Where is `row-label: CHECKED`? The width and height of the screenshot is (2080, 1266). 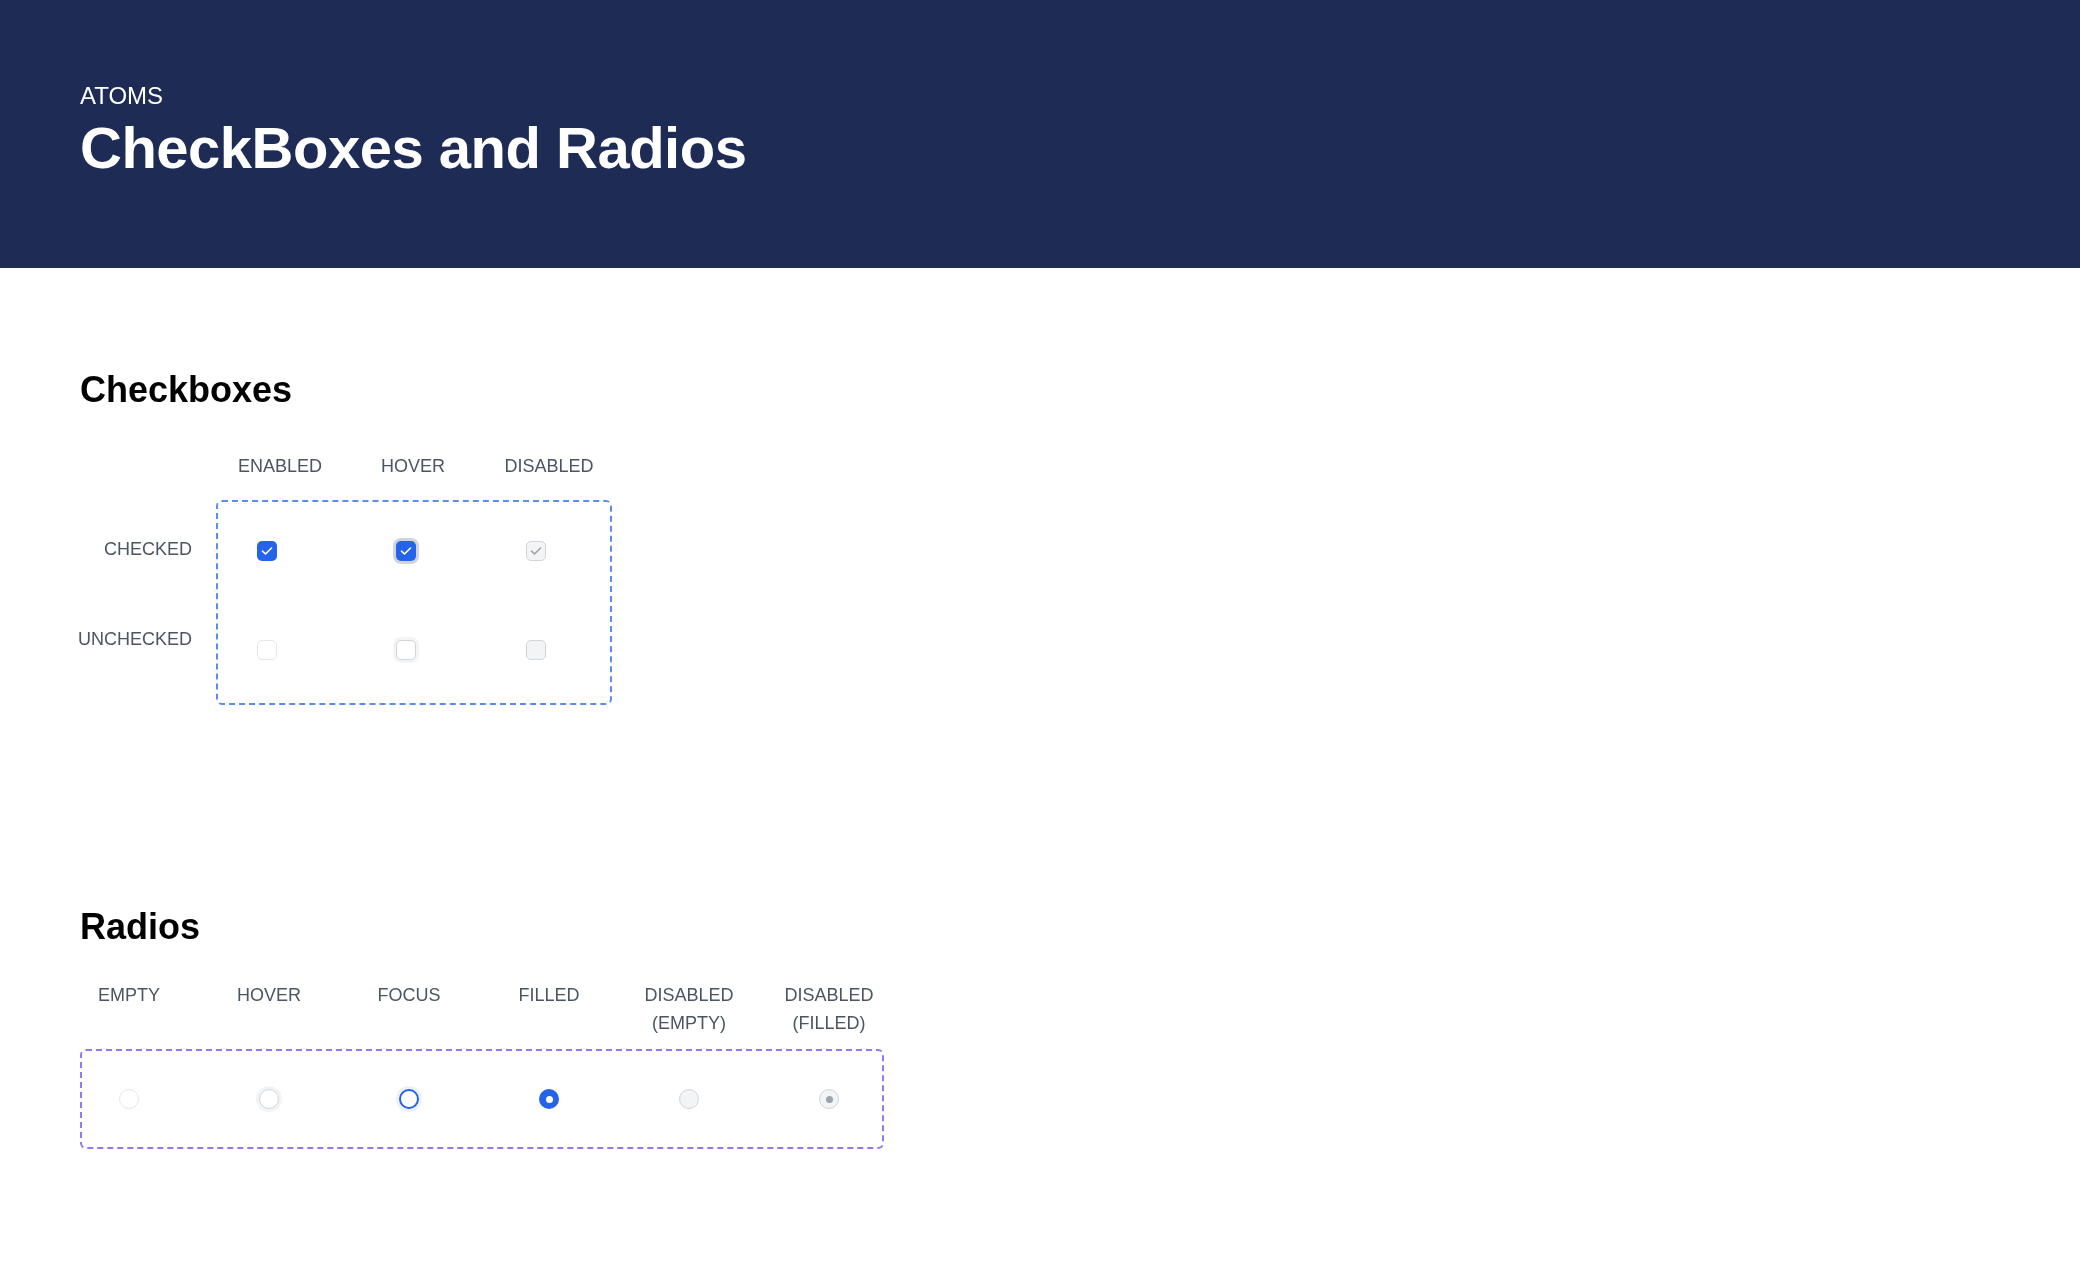 row-label: CHECKED is located at coordinates (148, 549).